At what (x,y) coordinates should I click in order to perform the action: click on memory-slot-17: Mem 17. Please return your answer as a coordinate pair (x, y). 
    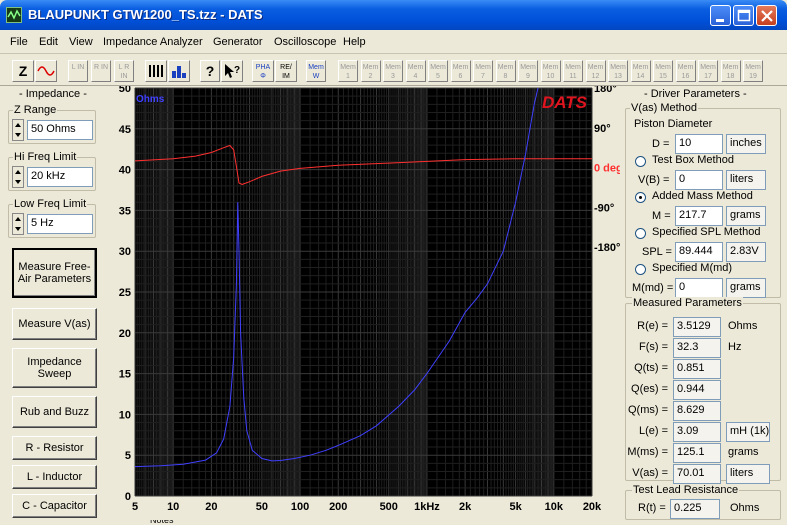
    Looking at the image, I should click on (708, 71).